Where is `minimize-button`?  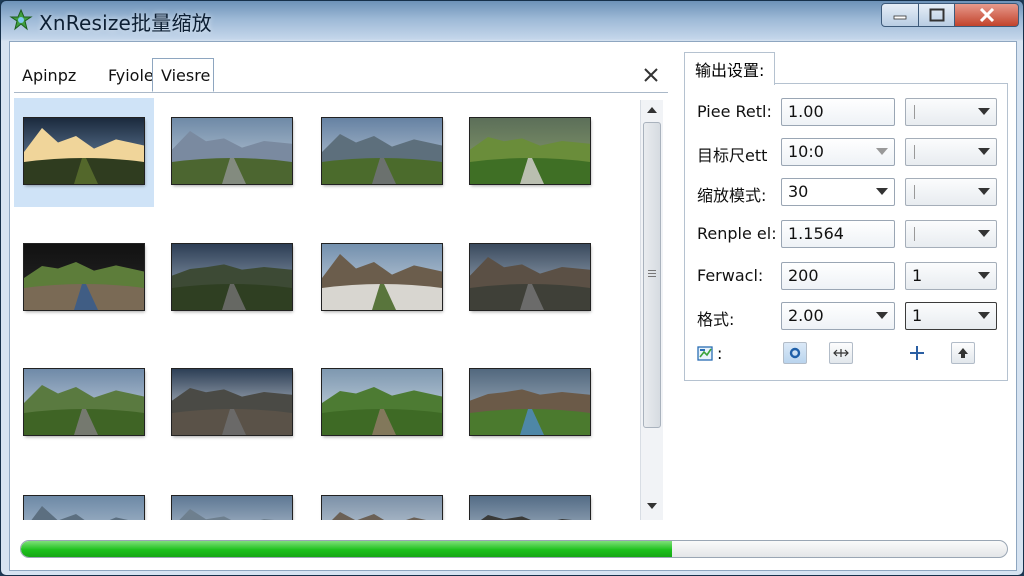
minimize-button is located at coordinates (900, 15).